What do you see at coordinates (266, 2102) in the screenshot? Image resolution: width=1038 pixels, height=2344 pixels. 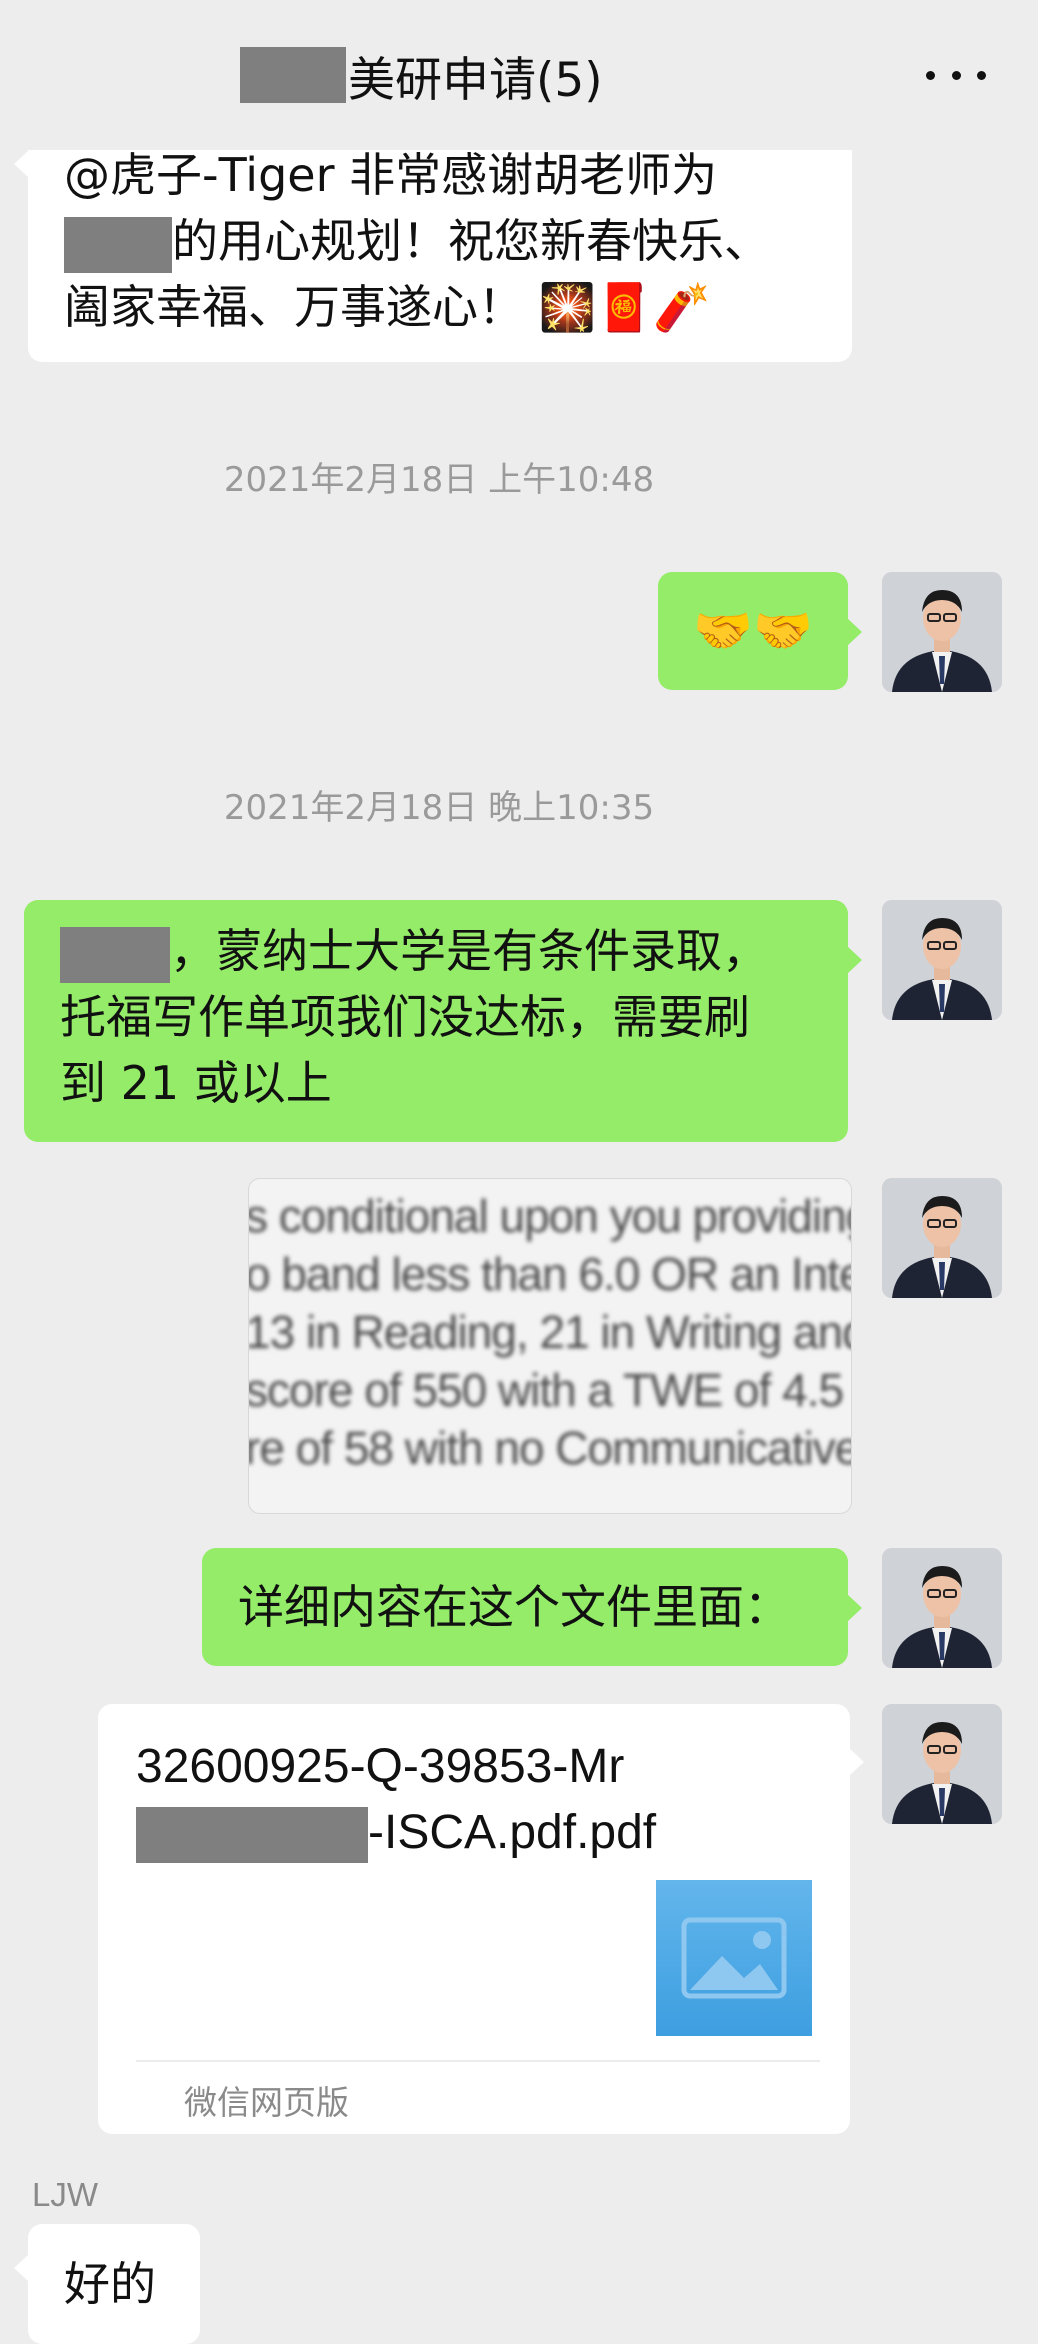 I see `file-source-label: 微信网页版` at bounding box center [266, 2102].